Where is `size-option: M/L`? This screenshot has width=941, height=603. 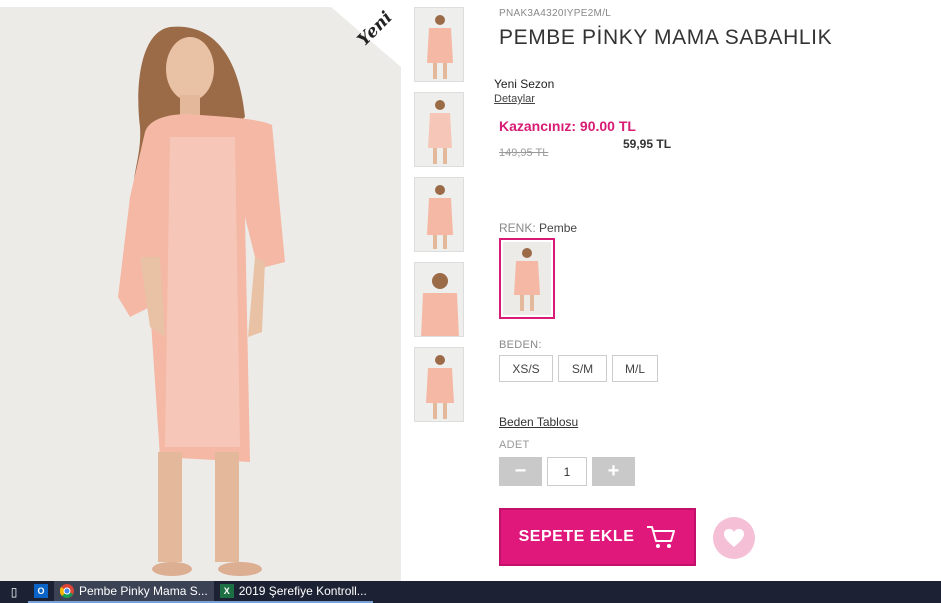 size-option: M/L is located at coordinates (635, 368).